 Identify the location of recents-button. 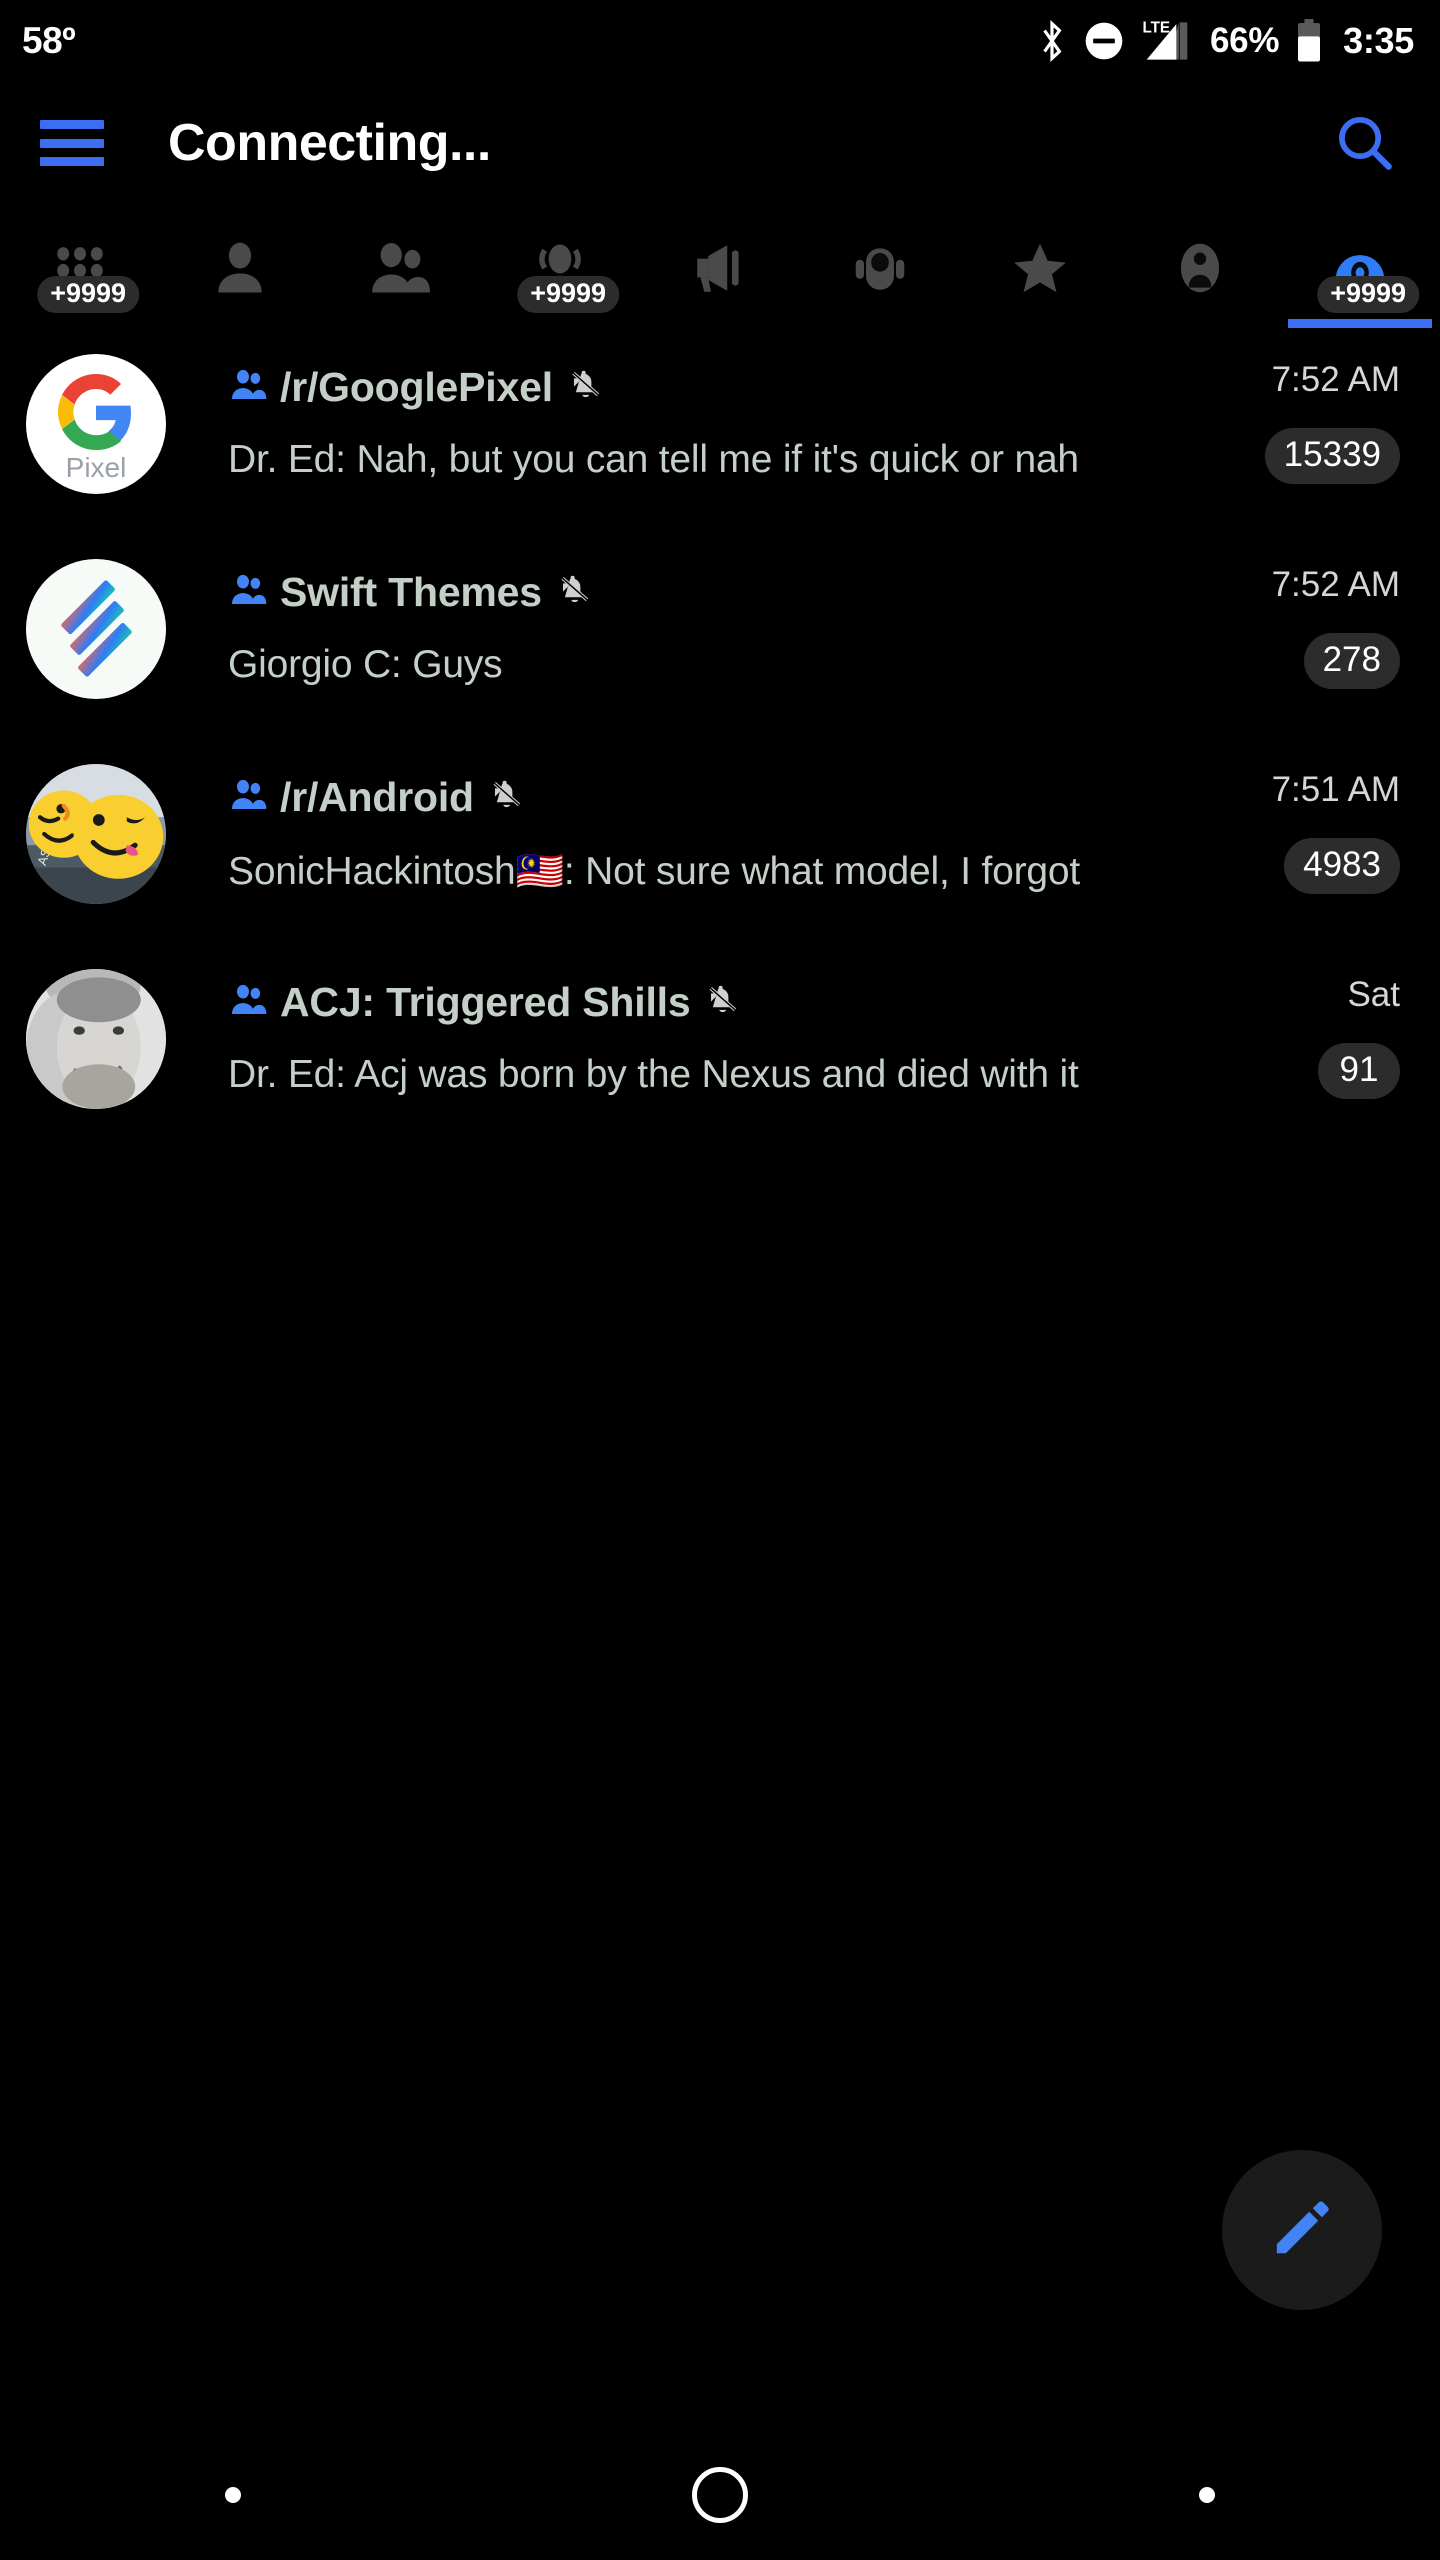
(1206, 2495).